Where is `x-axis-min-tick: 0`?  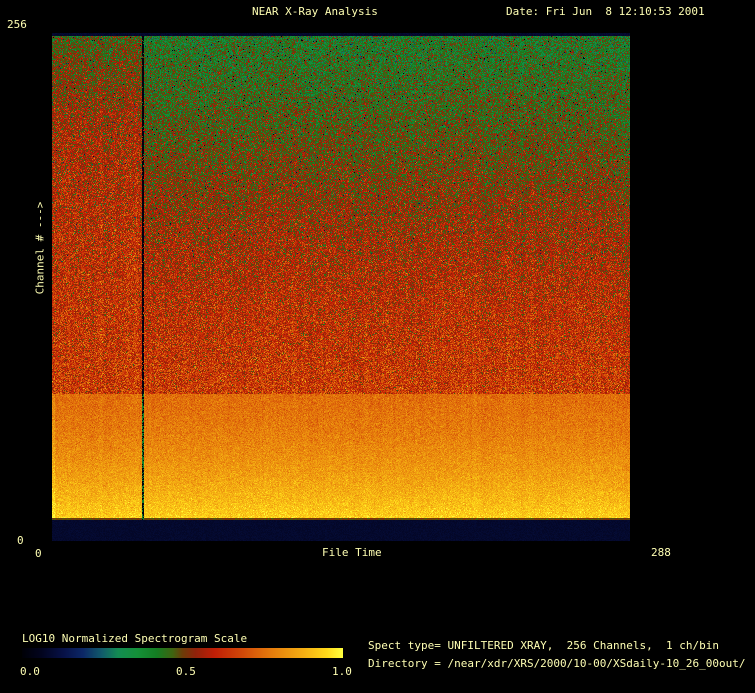 x-axis-min-tick: 0 is located at coordinates (38, 553).